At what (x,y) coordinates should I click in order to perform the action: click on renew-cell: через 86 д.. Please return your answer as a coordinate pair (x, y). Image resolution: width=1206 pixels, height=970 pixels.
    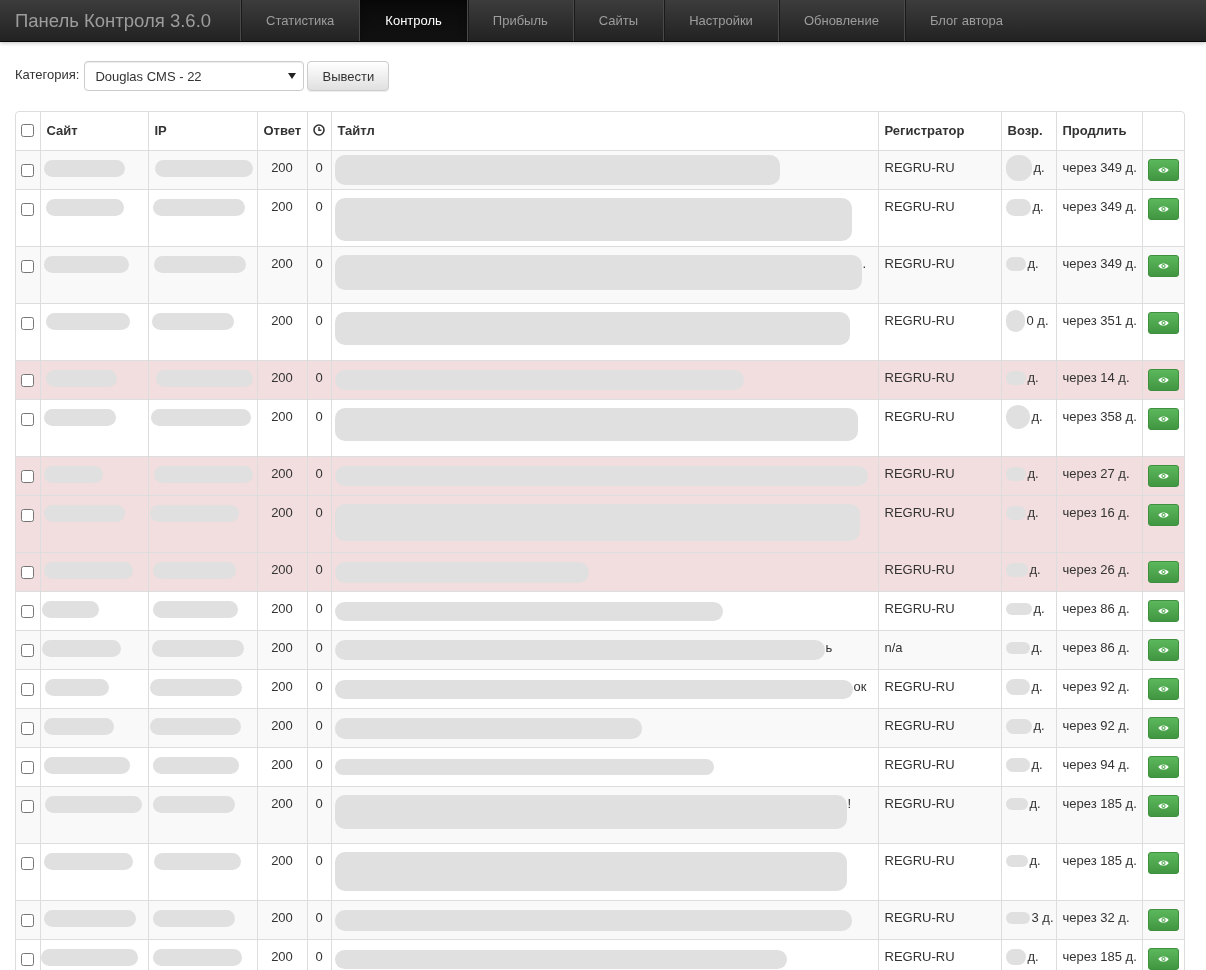
    Looking at the image, I should click on (1099, 649).